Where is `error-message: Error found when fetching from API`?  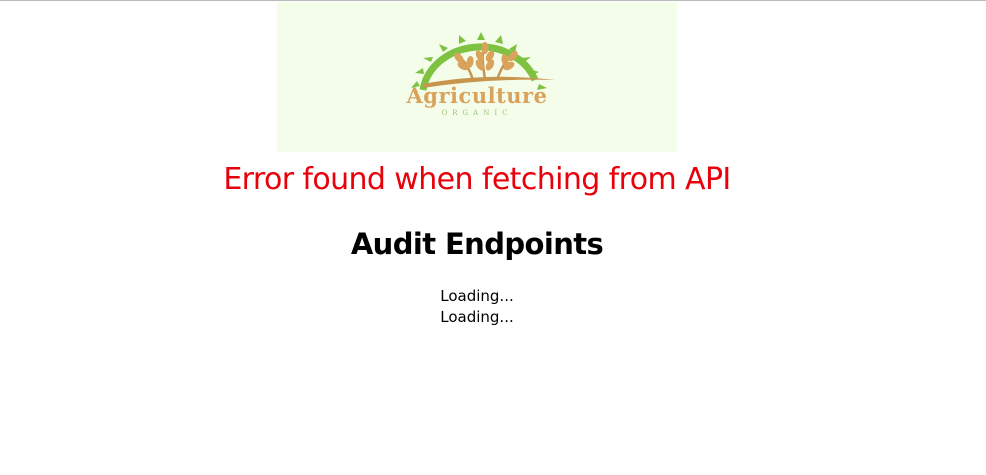 error-message: Error found when fetching from API is located at coordinates (477, 179).